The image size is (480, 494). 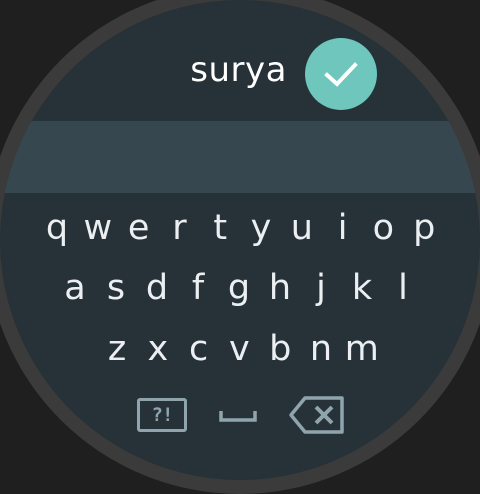 I want to click on key-q: q, so click(x=57, y=228).